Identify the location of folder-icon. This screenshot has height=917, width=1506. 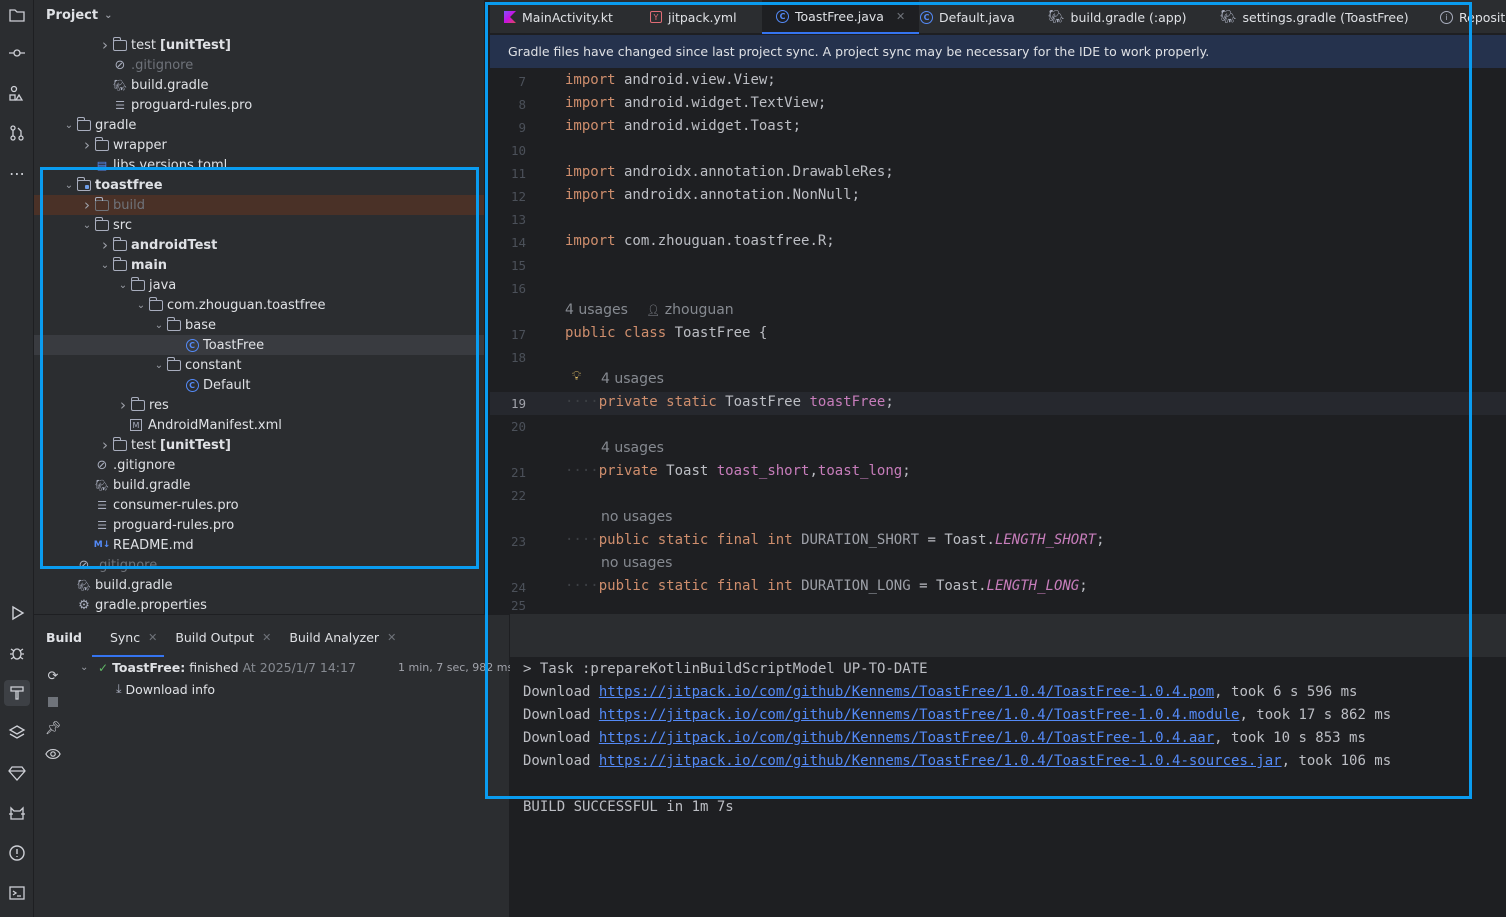
(17, 15).